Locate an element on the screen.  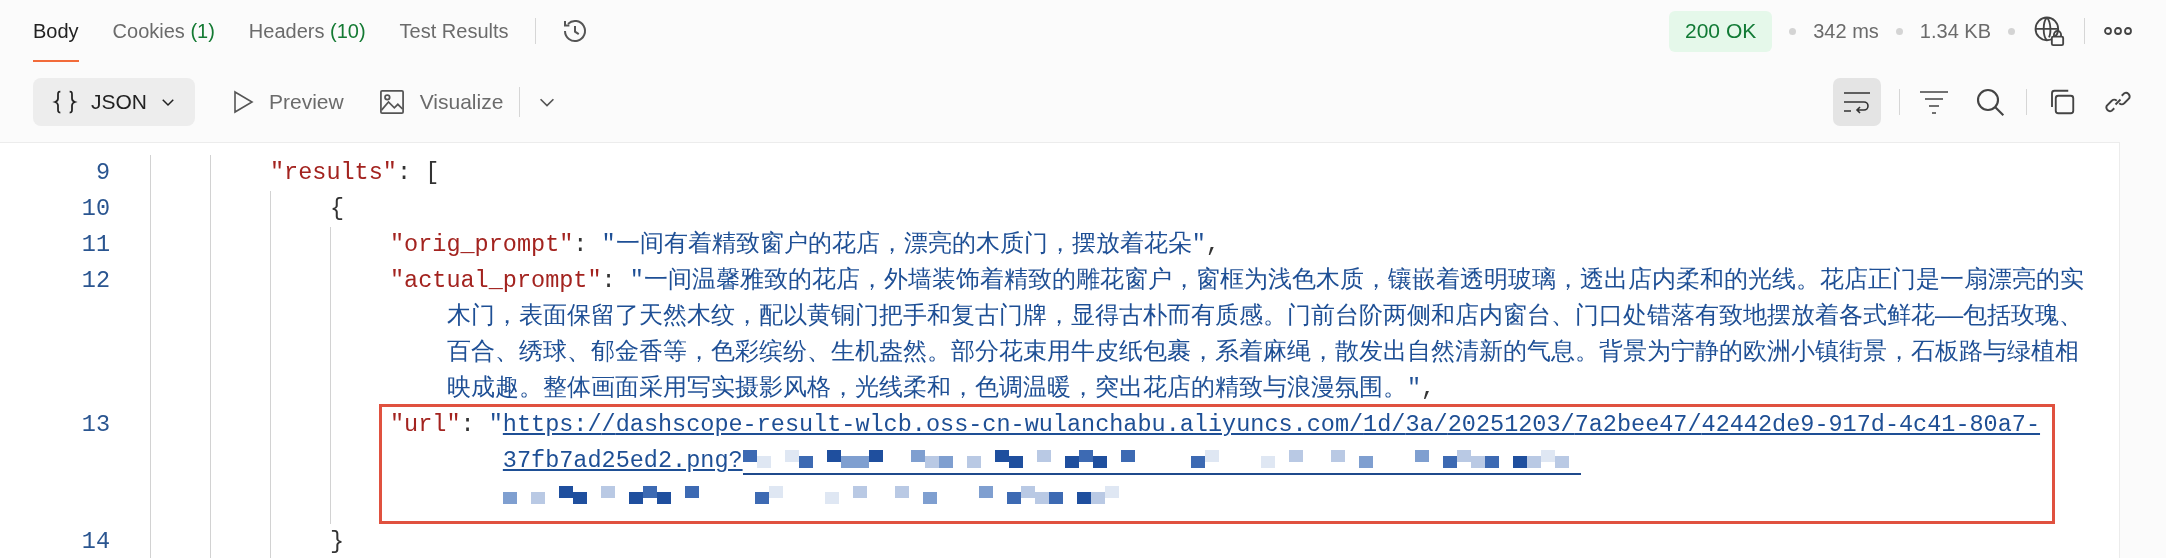
line-number: 9 is located at coordinates (102, 173).